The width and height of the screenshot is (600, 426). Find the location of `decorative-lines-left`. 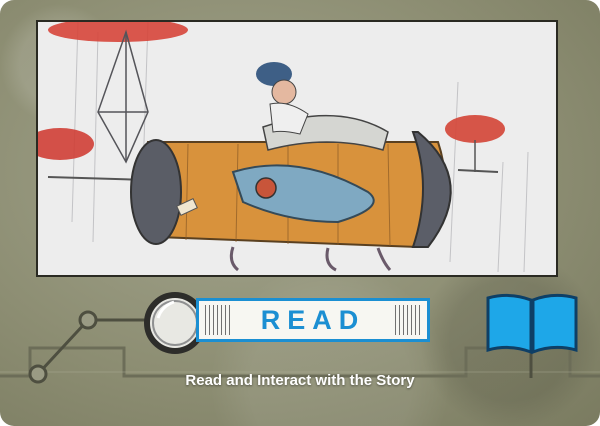

decorative-lines-left is located at coordinates (218, 320).